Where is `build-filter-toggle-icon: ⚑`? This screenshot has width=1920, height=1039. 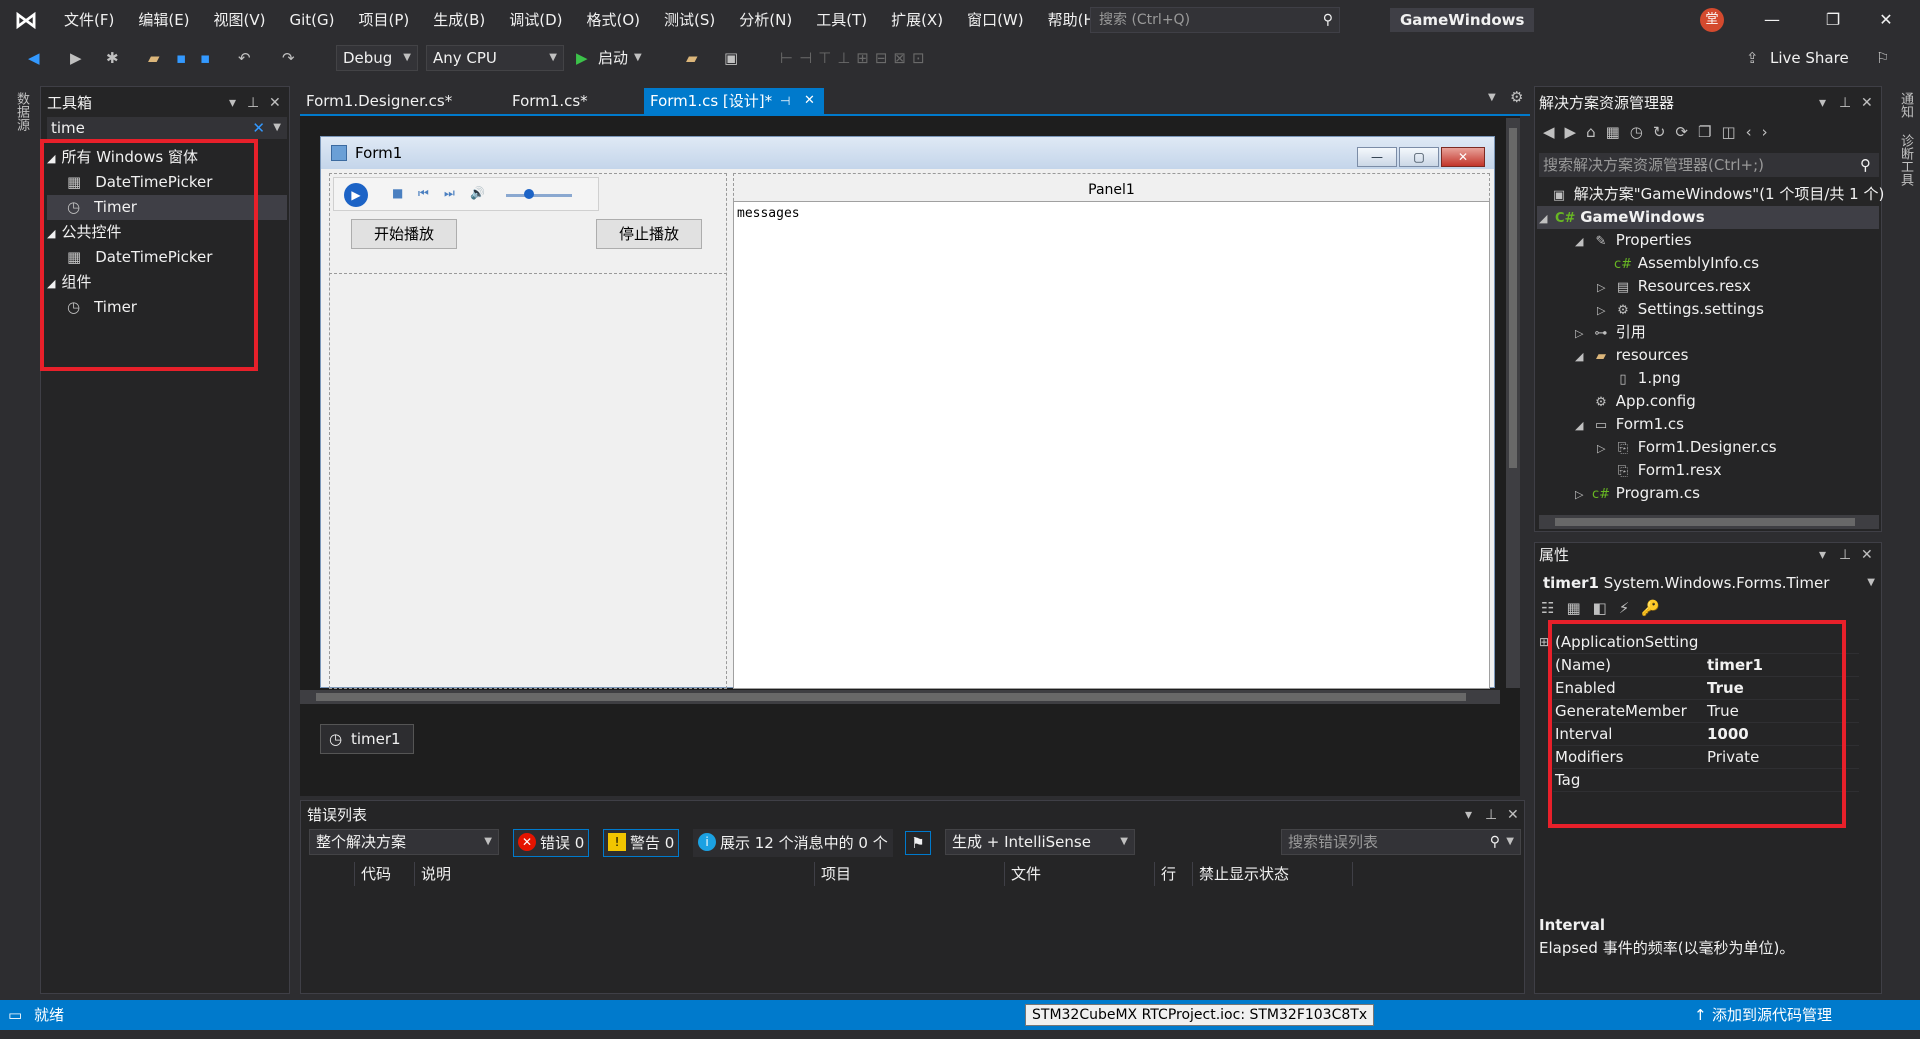
build-filter-toggle-icon: ⚑ is located at coordinates (918, 843).